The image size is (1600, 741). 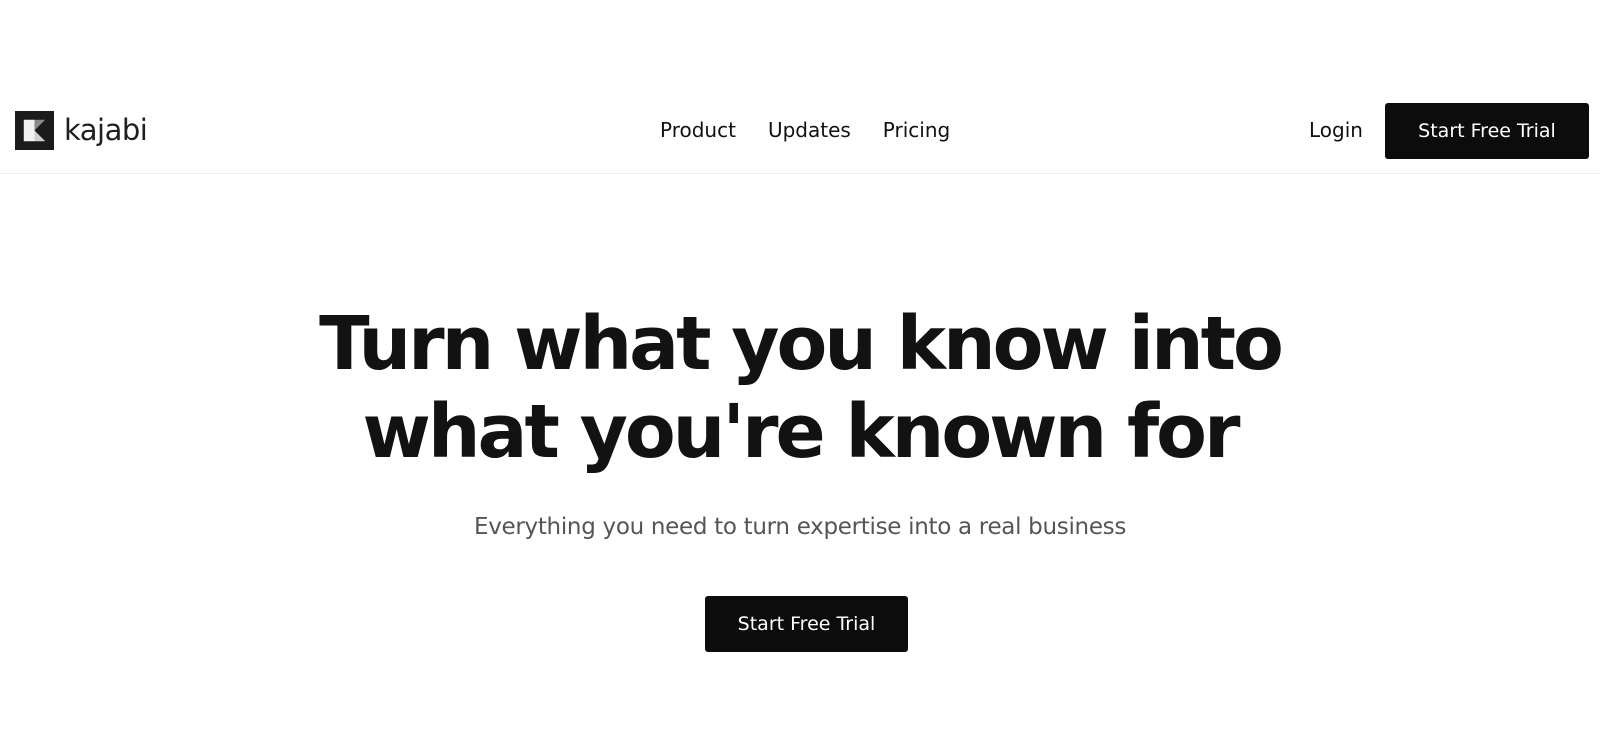 I want to click on brand-name: kajabi, so click(x=106, y=130).